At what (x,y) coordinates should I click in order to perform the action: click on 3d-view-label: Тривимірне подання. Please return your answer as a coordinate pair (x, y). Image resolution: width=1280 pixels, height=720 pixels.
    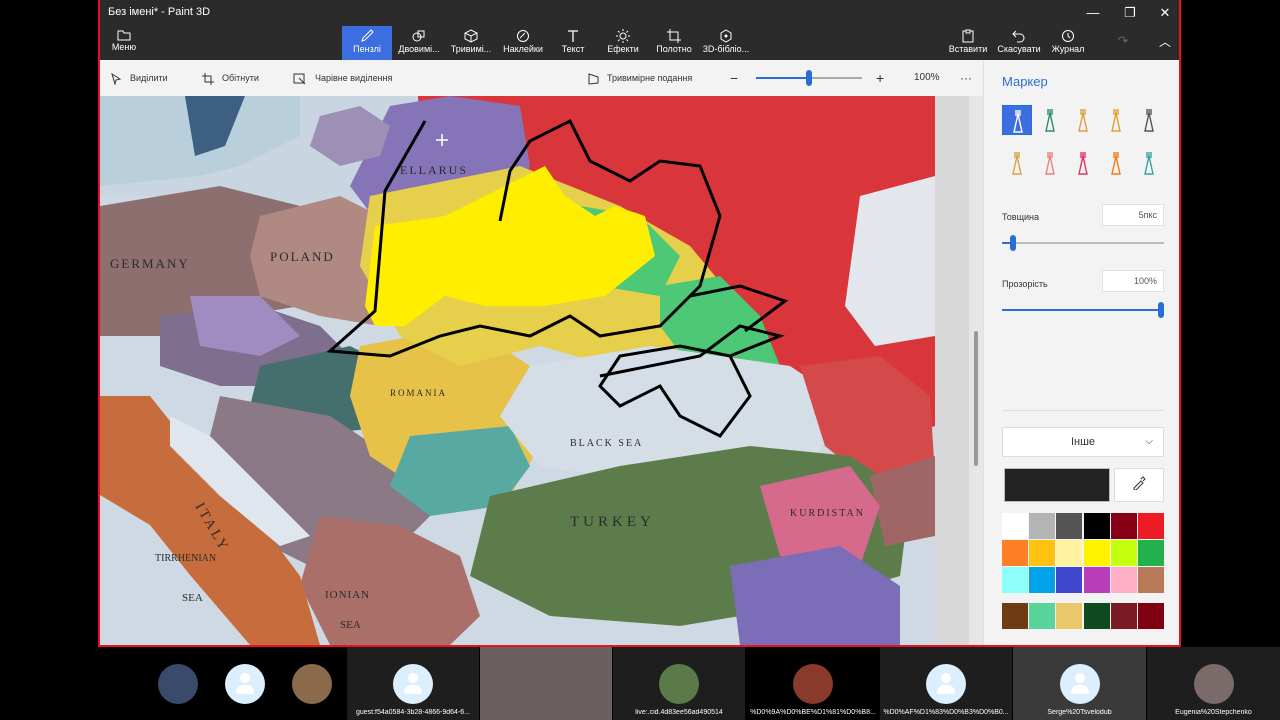
    Looking at the image, I should click on (650, 78).